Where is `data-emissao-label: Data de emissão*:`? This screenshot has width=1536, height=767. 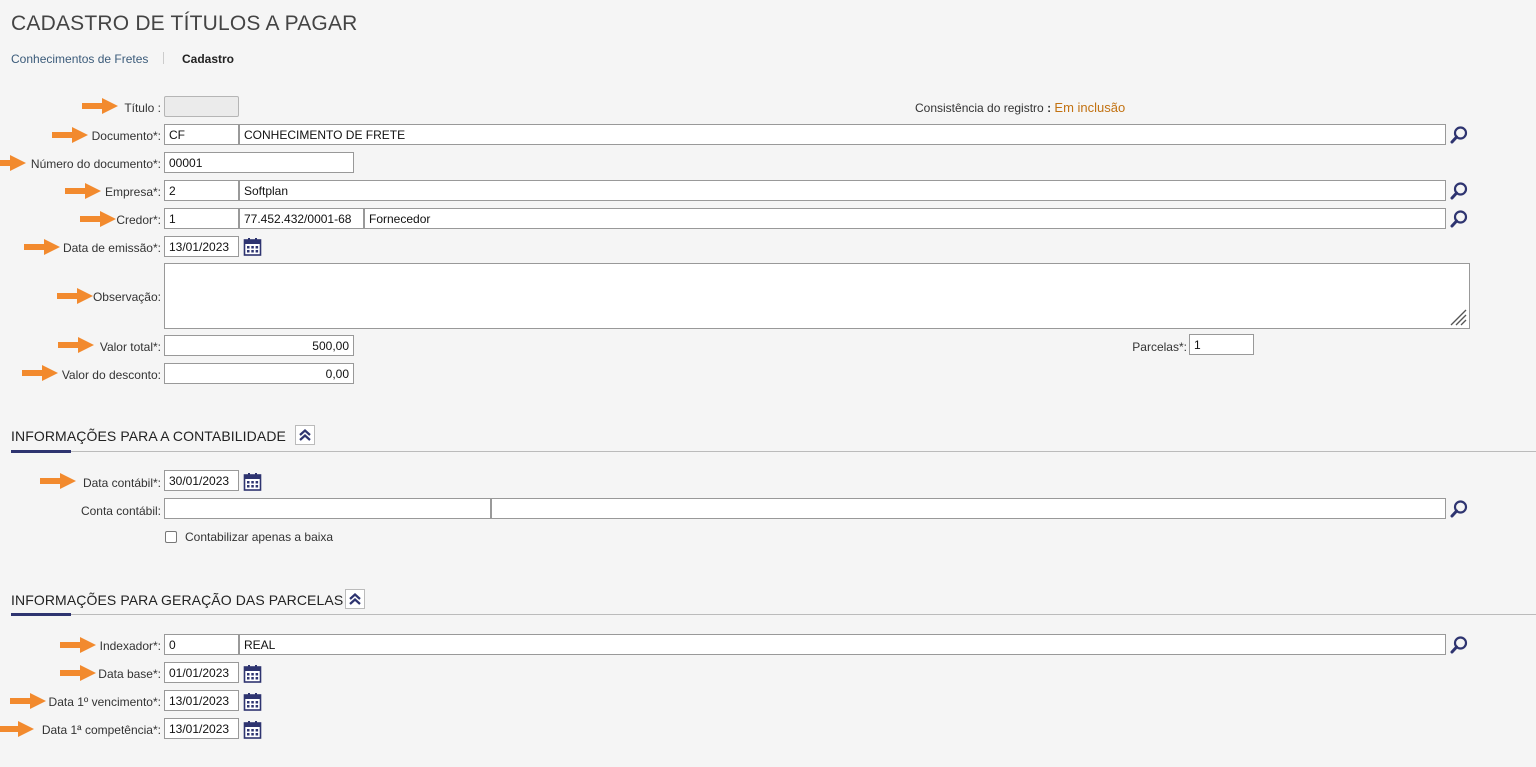 data-emissao-label: Data de emissão*: is located at coordinates (111, 248).